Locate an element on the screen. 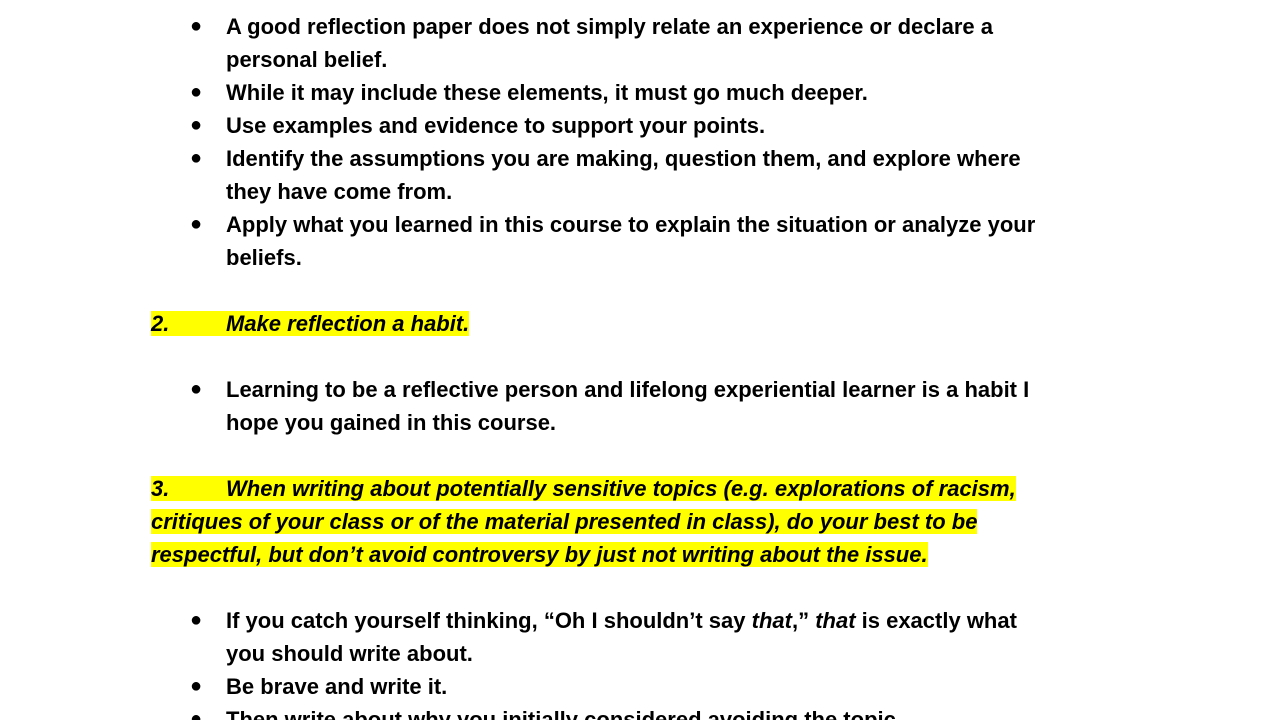  bullet-text: Be brave and write it. is located at coordinates (337, 686).